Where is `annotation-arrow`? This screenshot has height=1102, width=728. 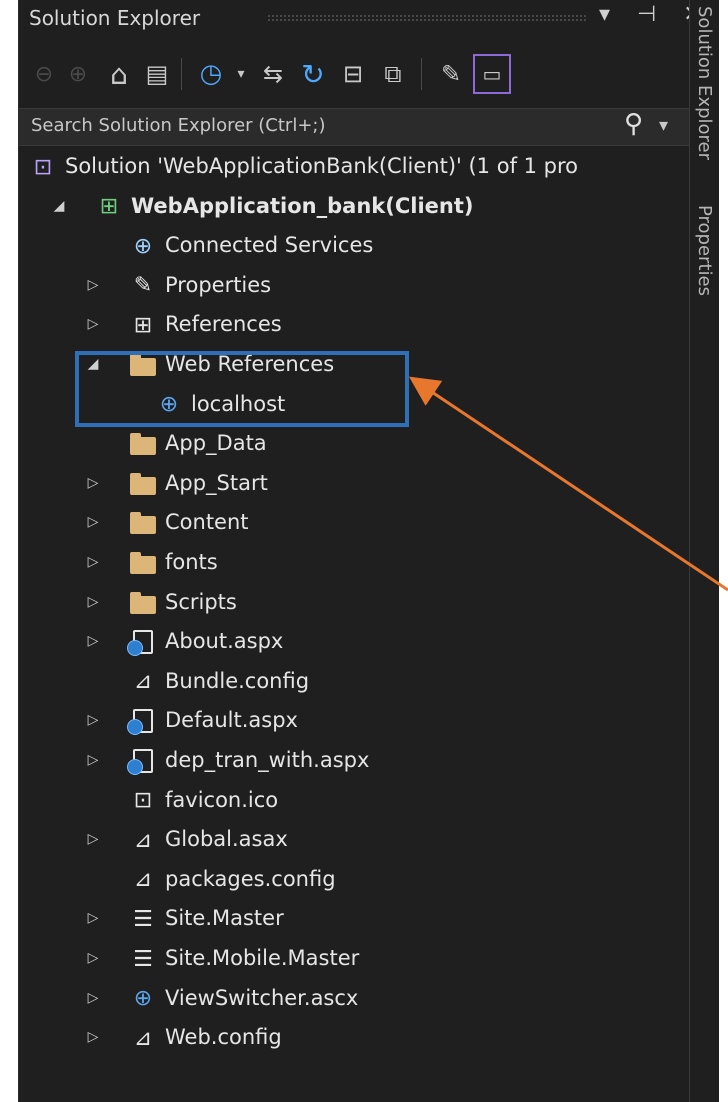 annotation-arrow is located at coordinates (568, 484).